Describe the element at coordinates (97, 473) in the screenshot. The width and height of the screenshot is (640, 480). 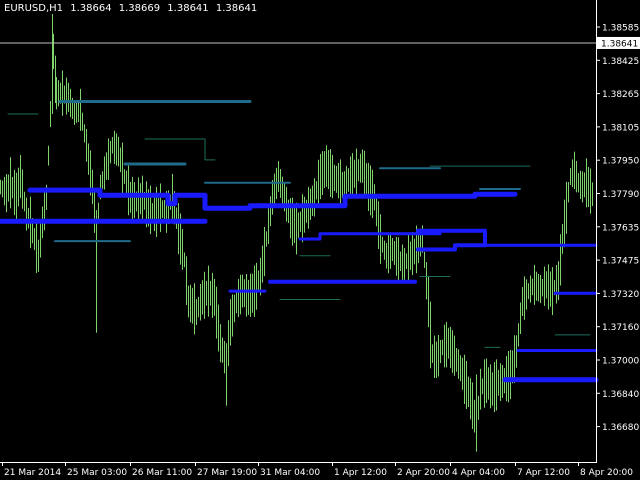
I see `x-tick-label: 25 Mar 03:00` at that location.